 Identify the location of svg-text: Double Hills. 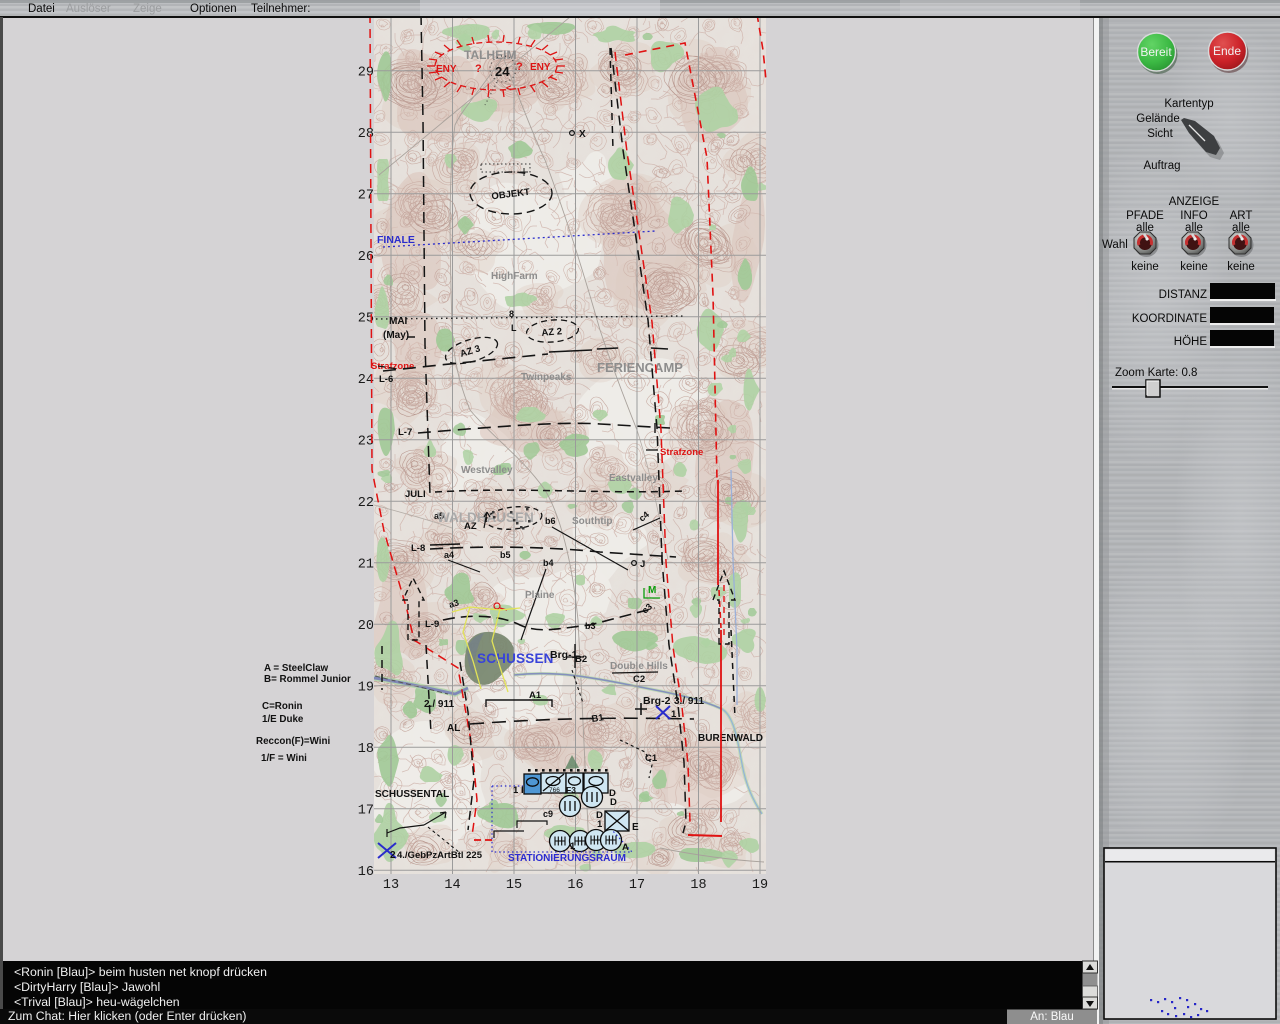
(639, 666).